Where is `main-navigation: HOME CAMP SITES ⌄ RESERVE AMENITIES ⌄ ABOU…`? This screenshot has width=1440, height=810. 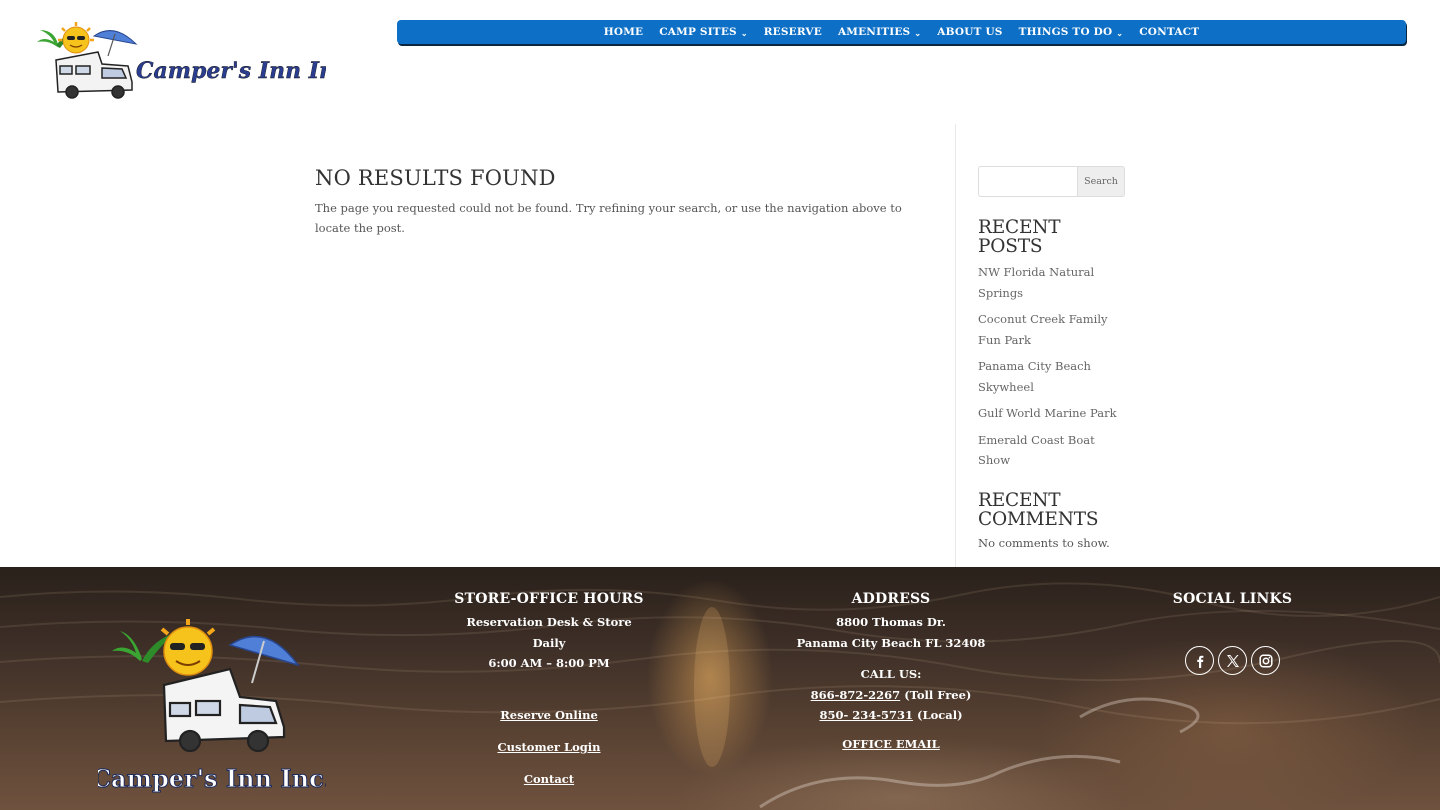
main-navigation: HOME CAMP SITES ⌄ RESERVE AMENITIES ⌄ ABOU… is located at coordinates (901, 32).